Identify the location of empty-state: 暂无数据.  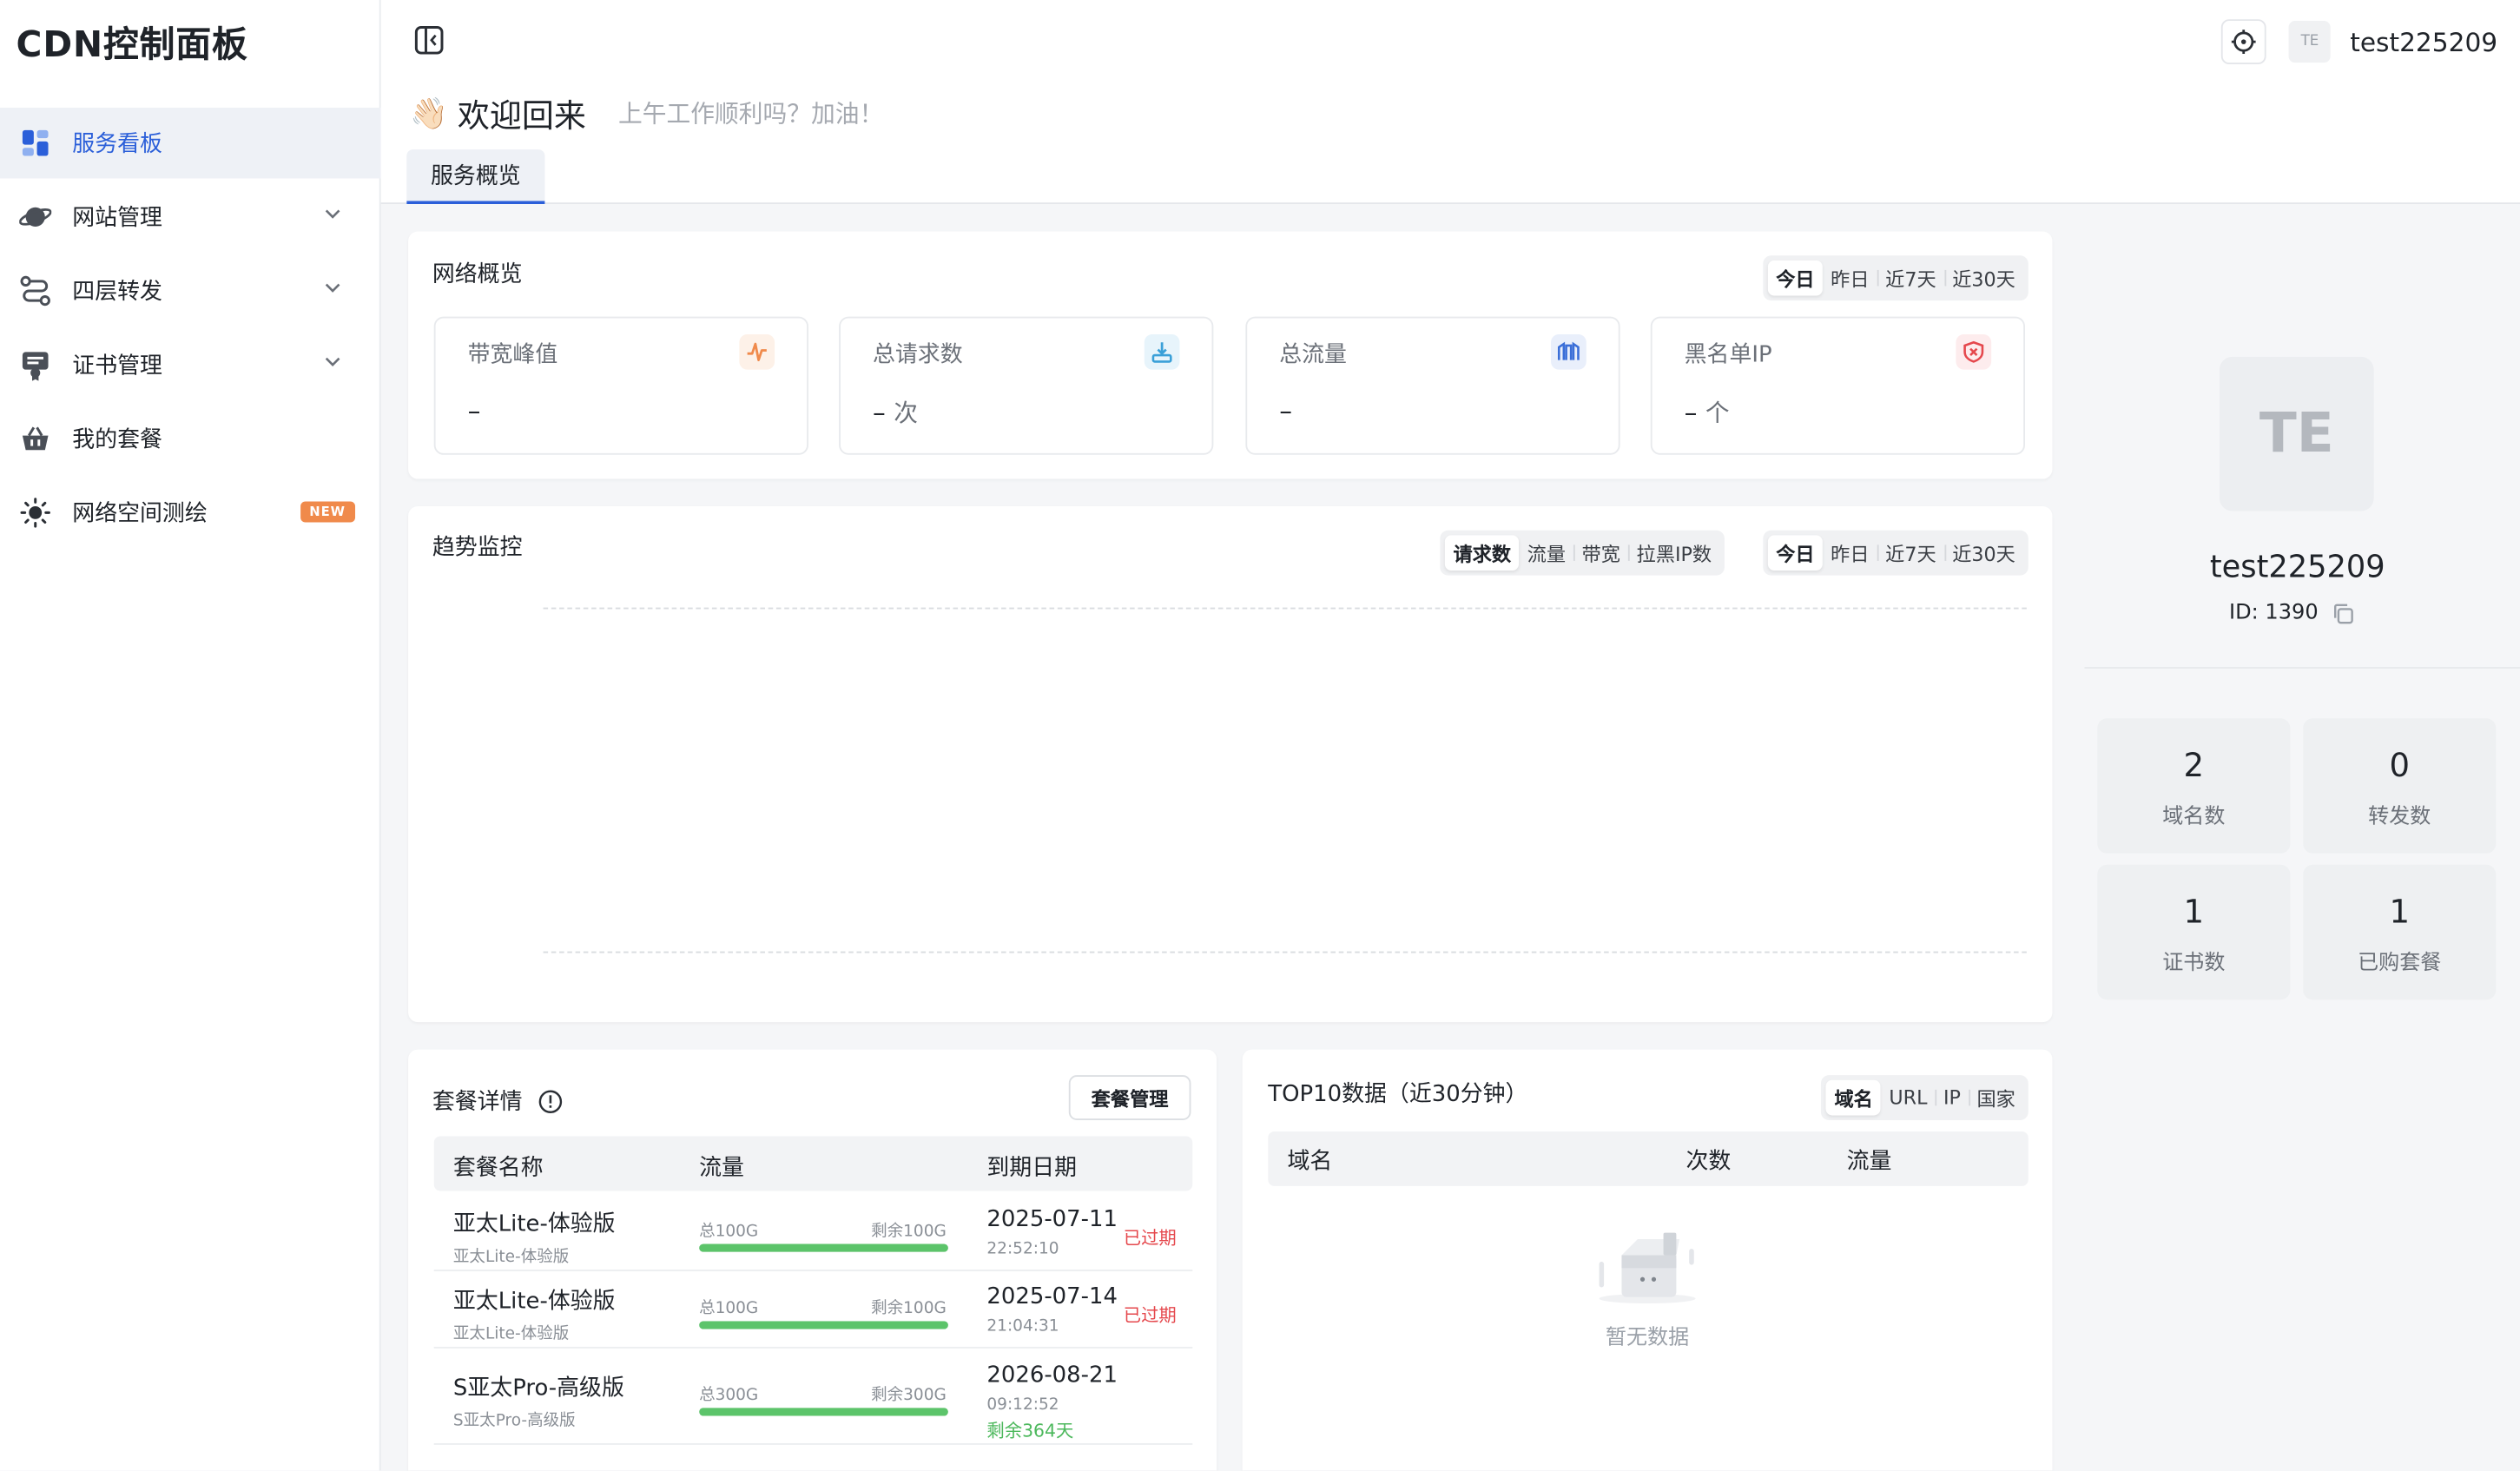
(1647, 1288).